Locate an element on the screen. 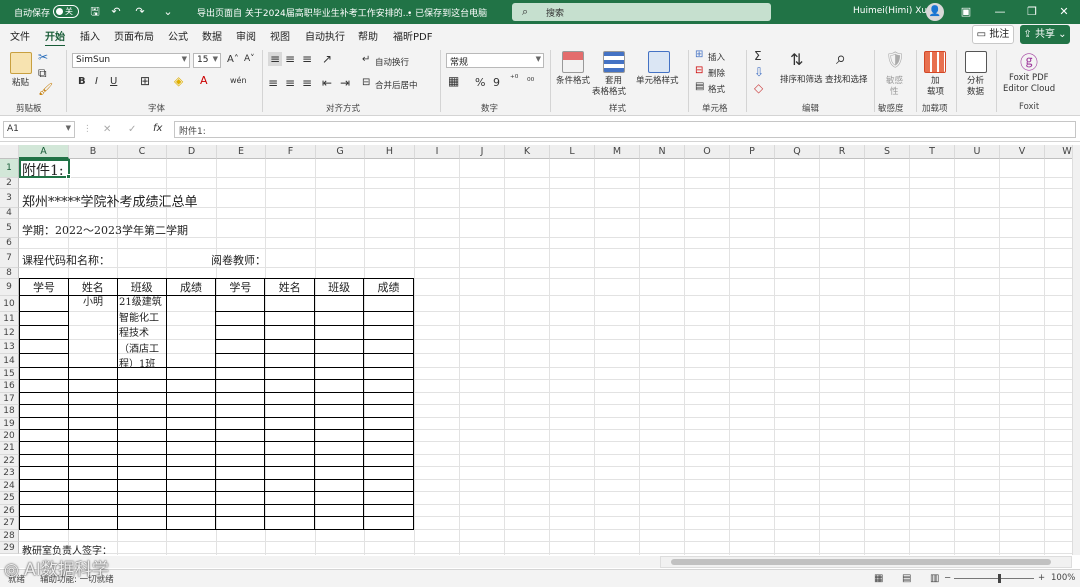 The height and width of the screenshot is (587, 1080). header-score: 成绩 is located at coordinates (191, 287).